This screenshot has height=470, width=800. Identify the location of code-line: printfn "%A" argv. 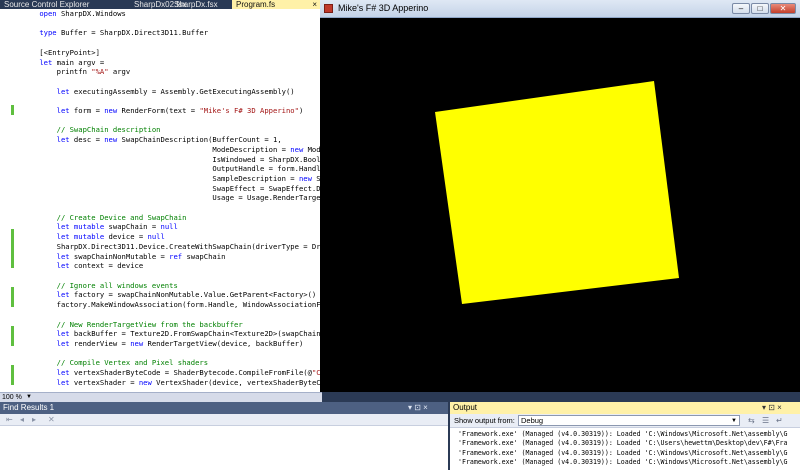
(172, 72).